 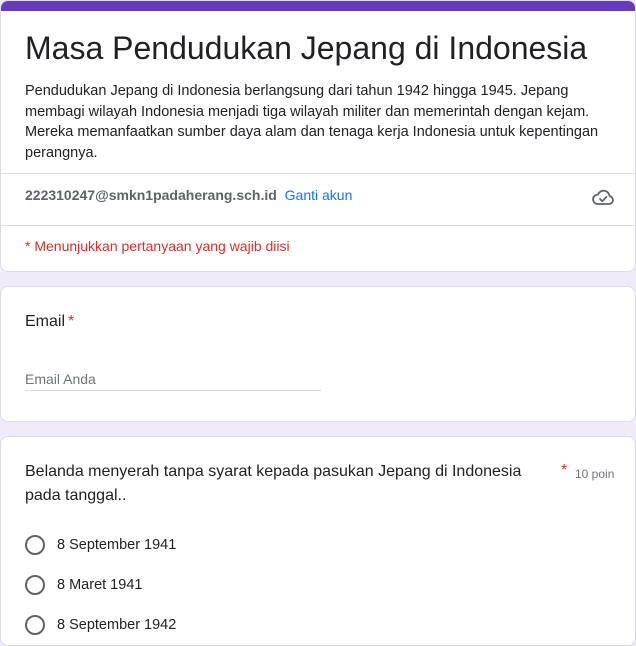 What do you see at coordinates (319, 195) in the screenshot?
I see `switch-account-link: Ganti akun` at bounding box center [319, 195].